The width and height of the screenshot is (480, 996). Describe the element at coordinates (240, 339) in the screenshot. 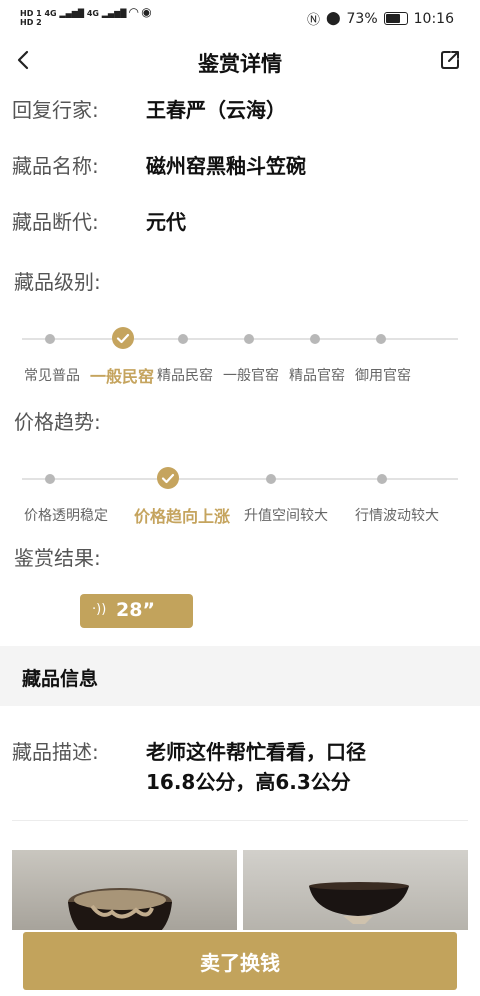

I see `grade-track` at that location.